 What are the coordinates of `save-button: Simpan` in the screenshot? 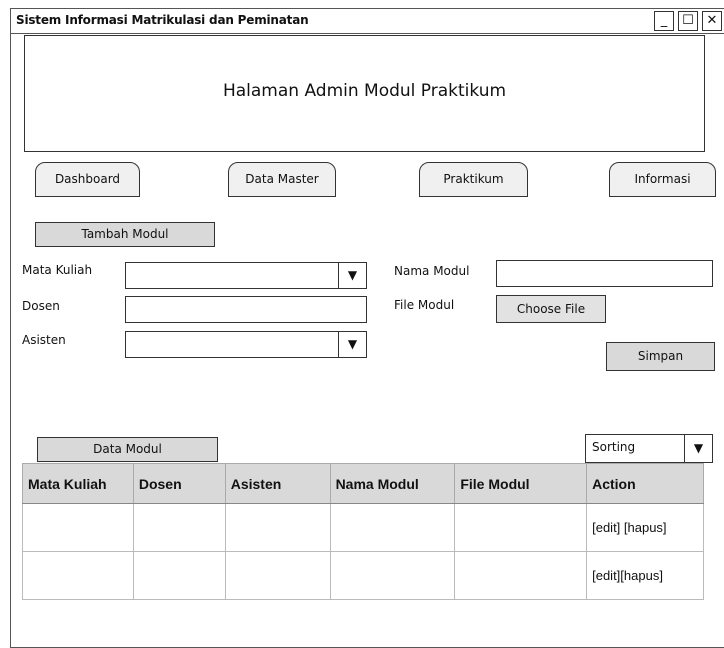 It's located at (660, 356).